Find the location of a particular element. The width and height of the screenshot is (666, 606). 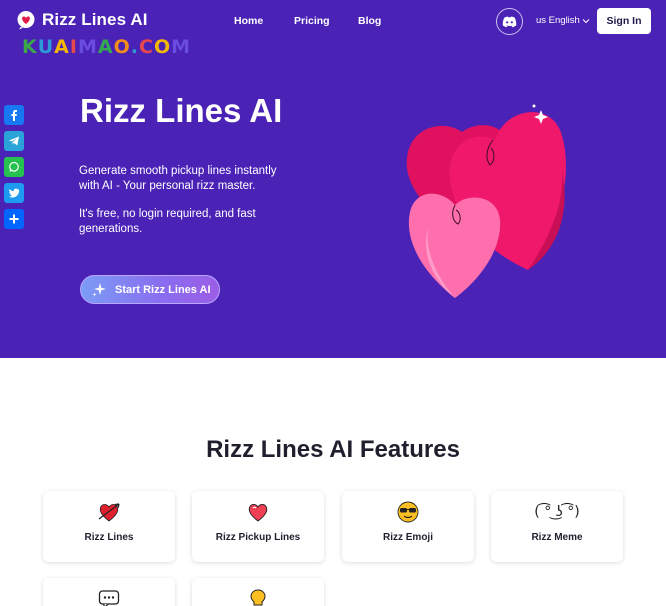

whatsapp-icon is located at coordinates (14, 167).